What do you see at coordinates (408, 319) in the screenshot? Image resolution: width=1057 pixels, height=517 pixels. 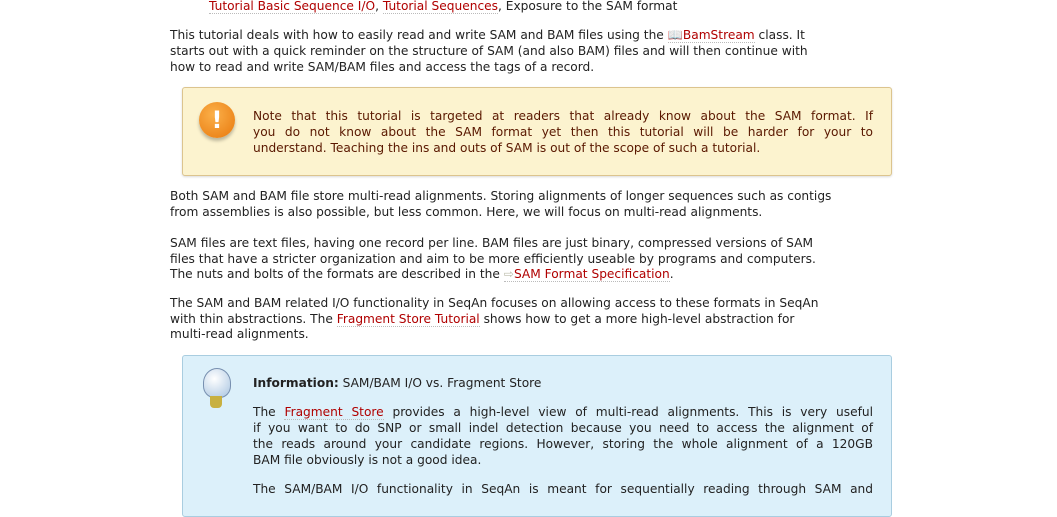 I see `link-fragment-store-tutorial: Fragment Store Tutorial` at bounding box center [408, 319].